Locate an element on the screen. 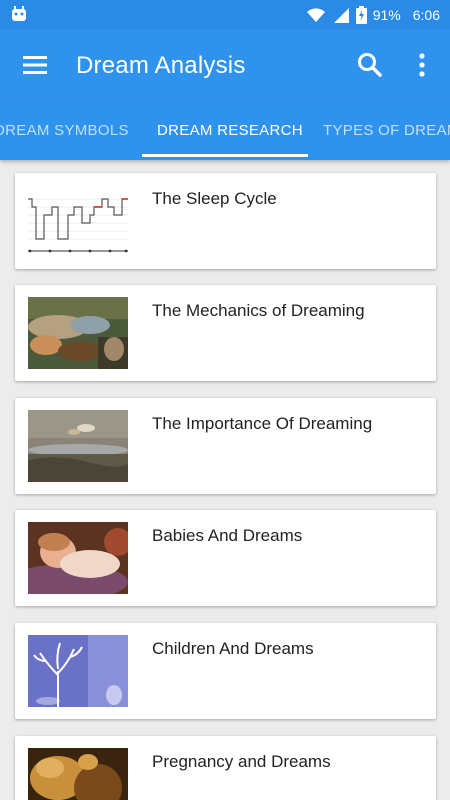 Image resolution: width=450 pixels, height=800 pixels. list-item: Pregnancy and Dreams is located at coordinates (225, 768).